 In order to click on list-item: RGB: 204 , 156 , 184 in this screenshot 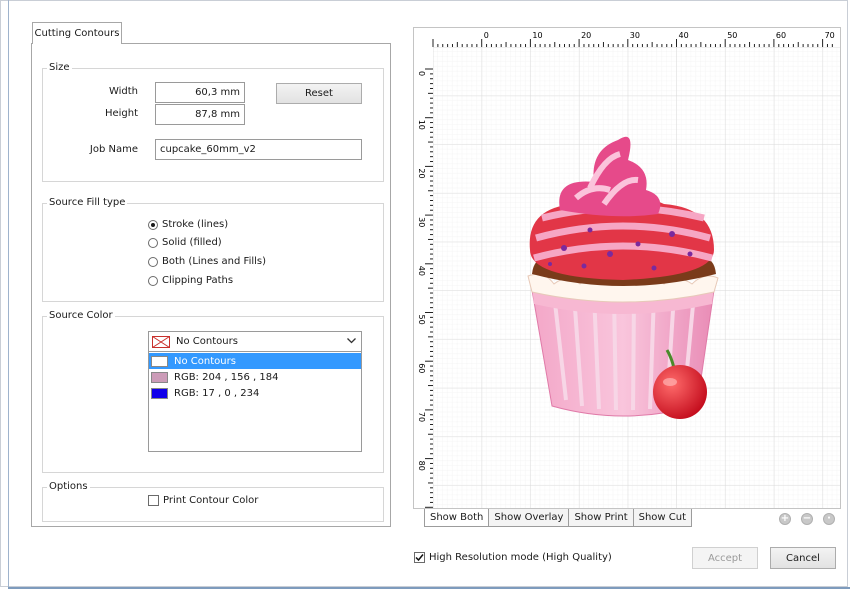, I will do `click(255, 377)`.